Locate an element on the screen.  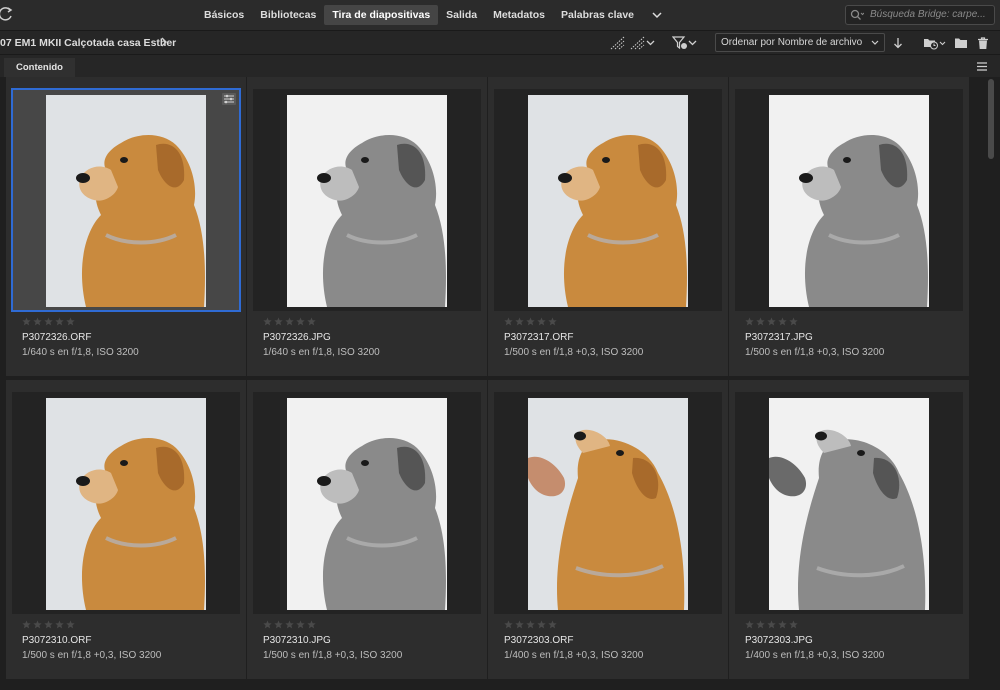
workspace-tab-bibliotecas: Bibliotecas is located at coordinates (288, 15).